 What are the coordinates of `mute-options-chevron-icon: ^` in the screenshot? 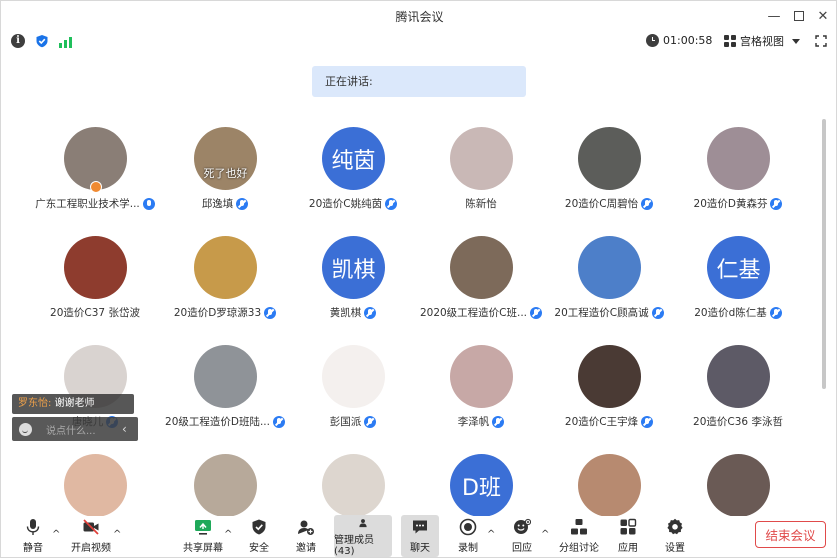 It's located at (56, 534).